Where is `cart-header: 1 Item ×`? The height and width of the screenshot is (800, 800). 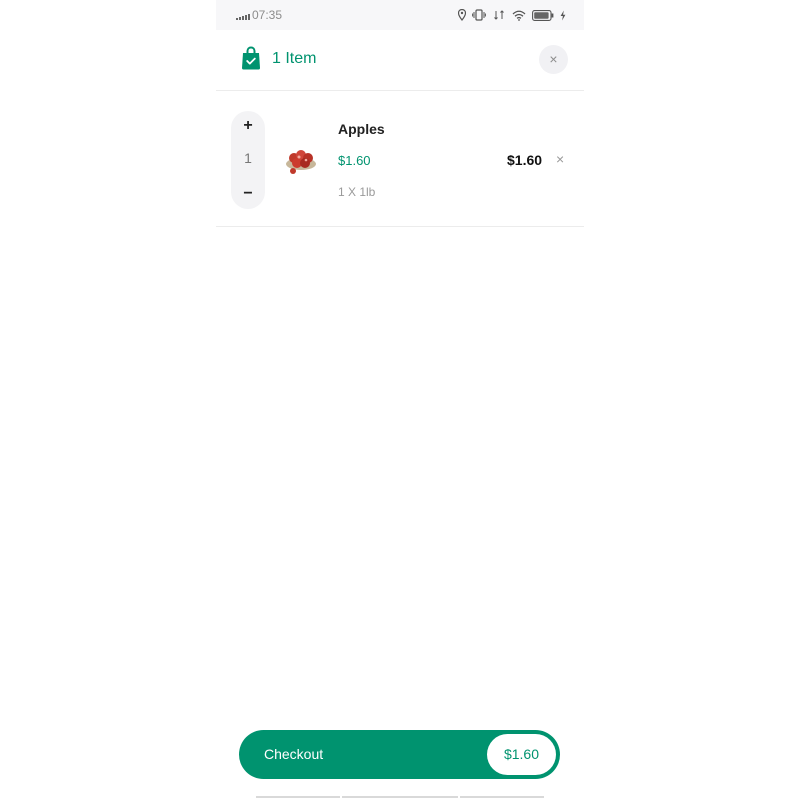
cart-header: 1 Item × is located at coordinates (400, 60).